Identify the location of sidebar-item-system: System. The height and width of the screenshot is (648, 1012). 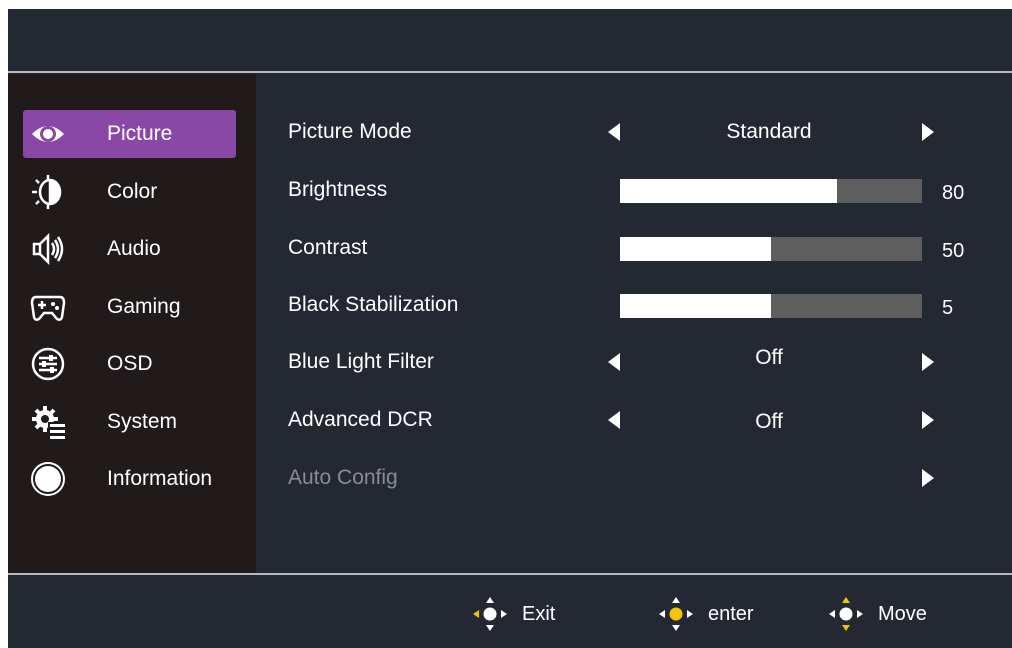
(132, 422).